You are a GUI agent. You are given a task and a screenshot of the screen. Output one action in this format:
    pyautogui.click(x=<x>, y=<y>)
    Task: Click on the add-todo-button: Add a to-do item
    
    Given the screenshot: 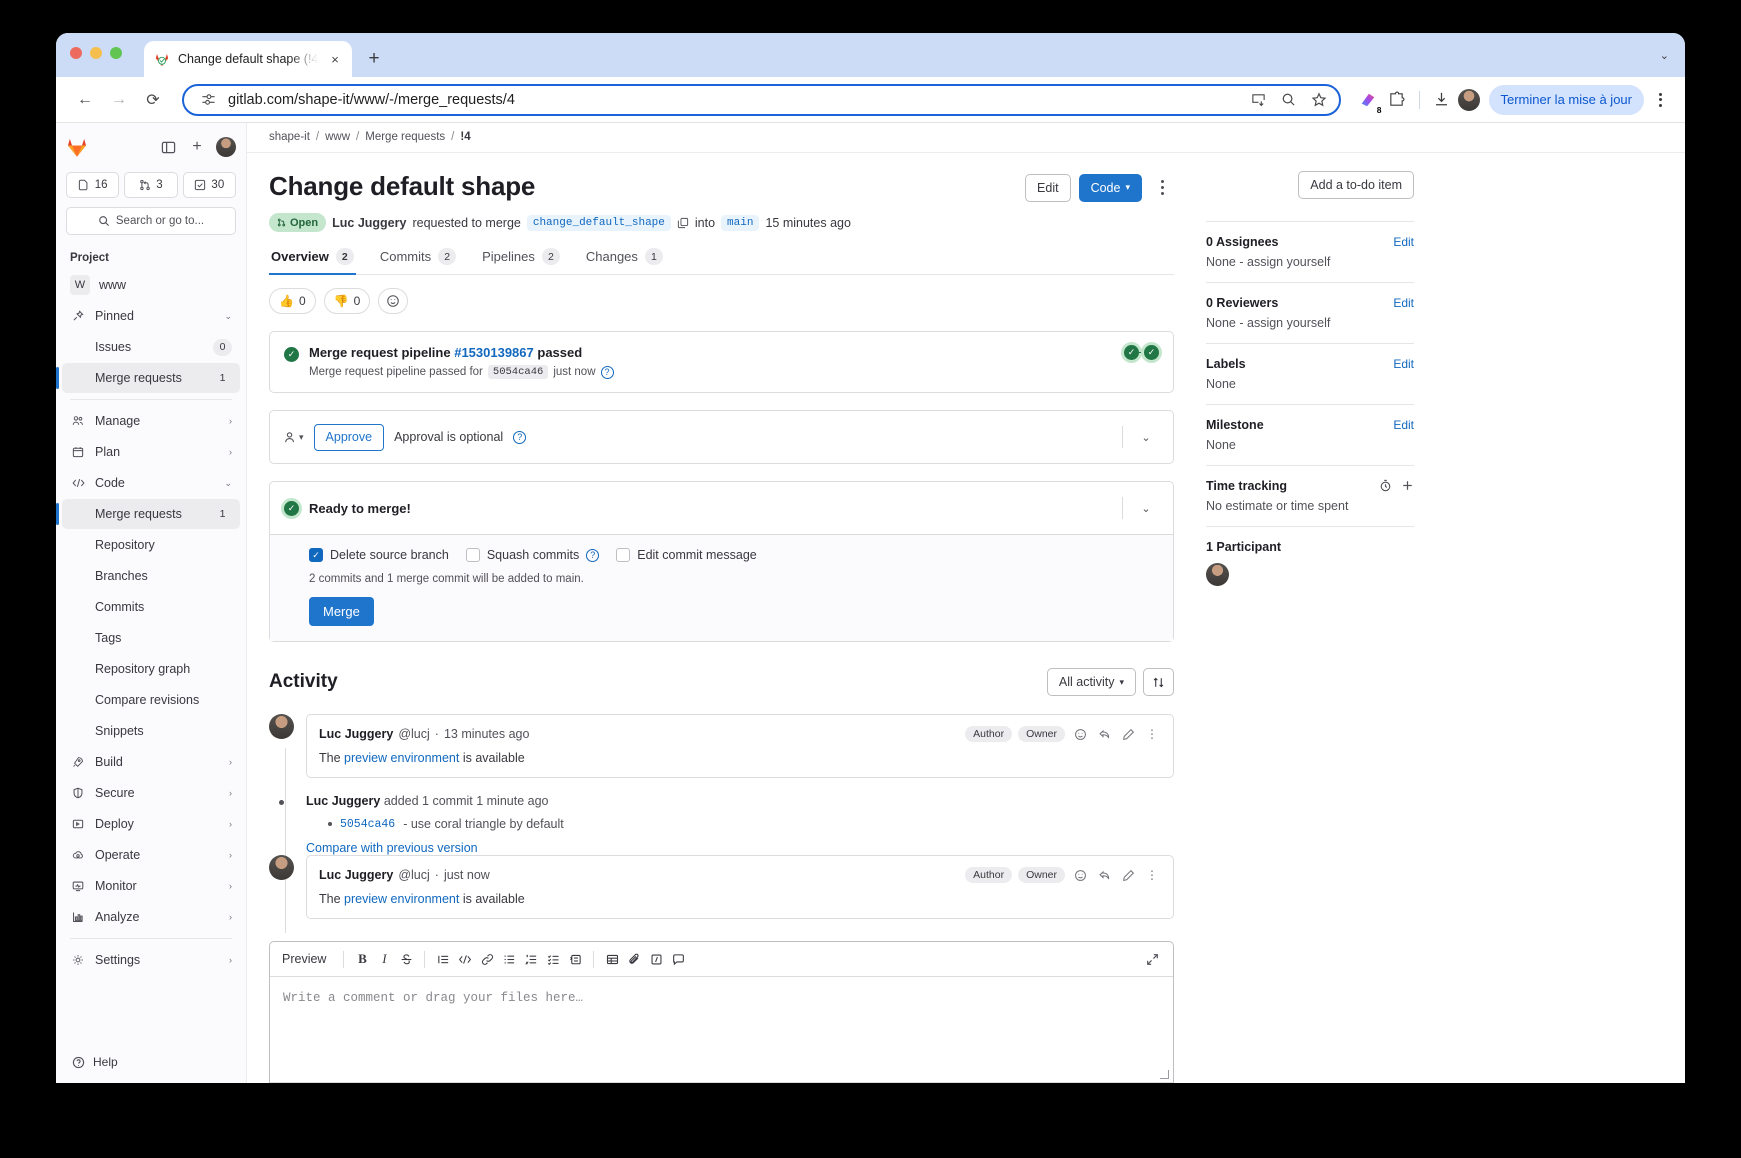 What is the action you would take?
    pyautogui.click(x=1356, y=184)
    